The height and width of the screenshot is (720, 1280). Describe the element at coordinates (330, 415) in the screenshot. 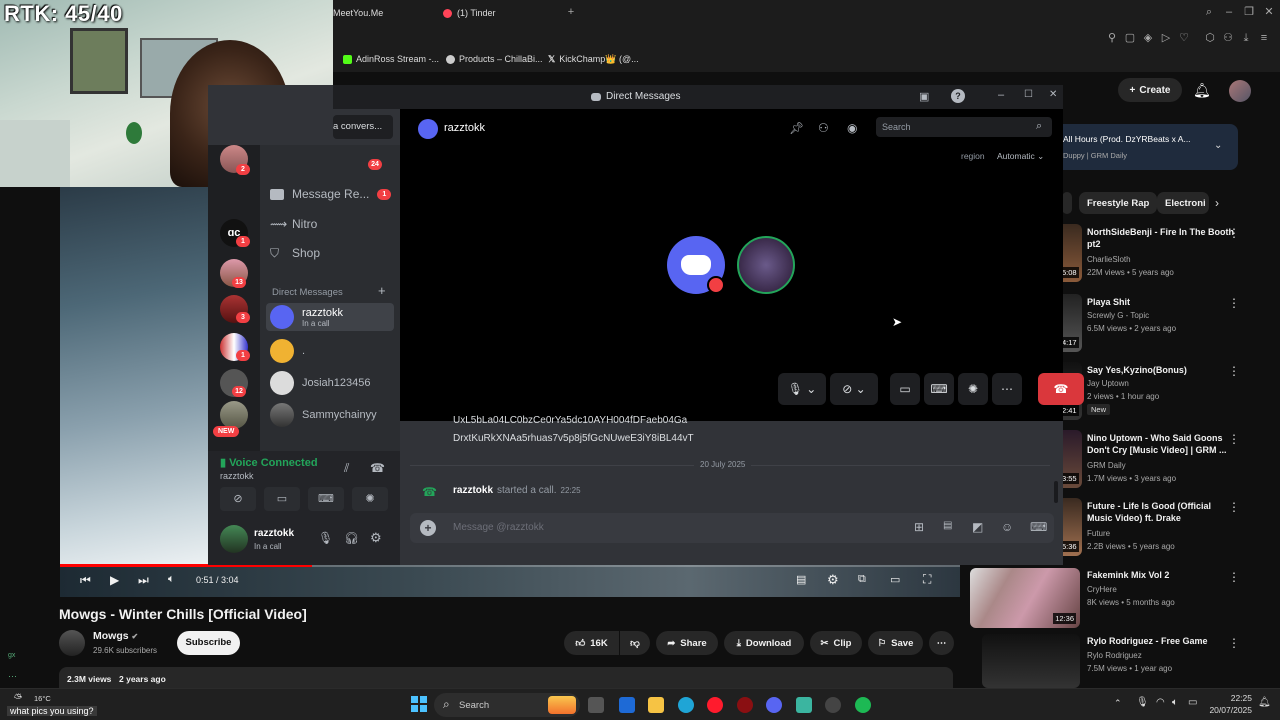

I see `dm-item-sammy: Sammychainyy` at that location.